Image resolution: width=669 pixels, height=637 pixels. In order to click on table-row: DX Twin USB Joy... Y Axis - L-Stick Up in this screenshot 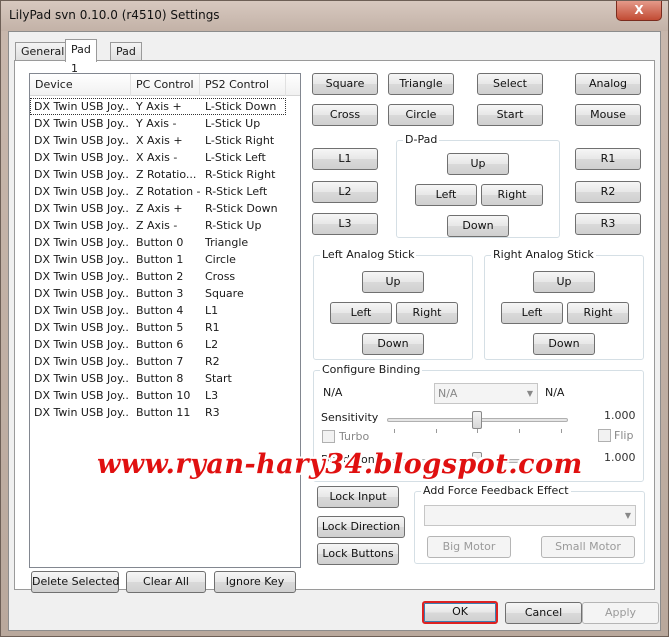, I will do `click(158, 123)`.